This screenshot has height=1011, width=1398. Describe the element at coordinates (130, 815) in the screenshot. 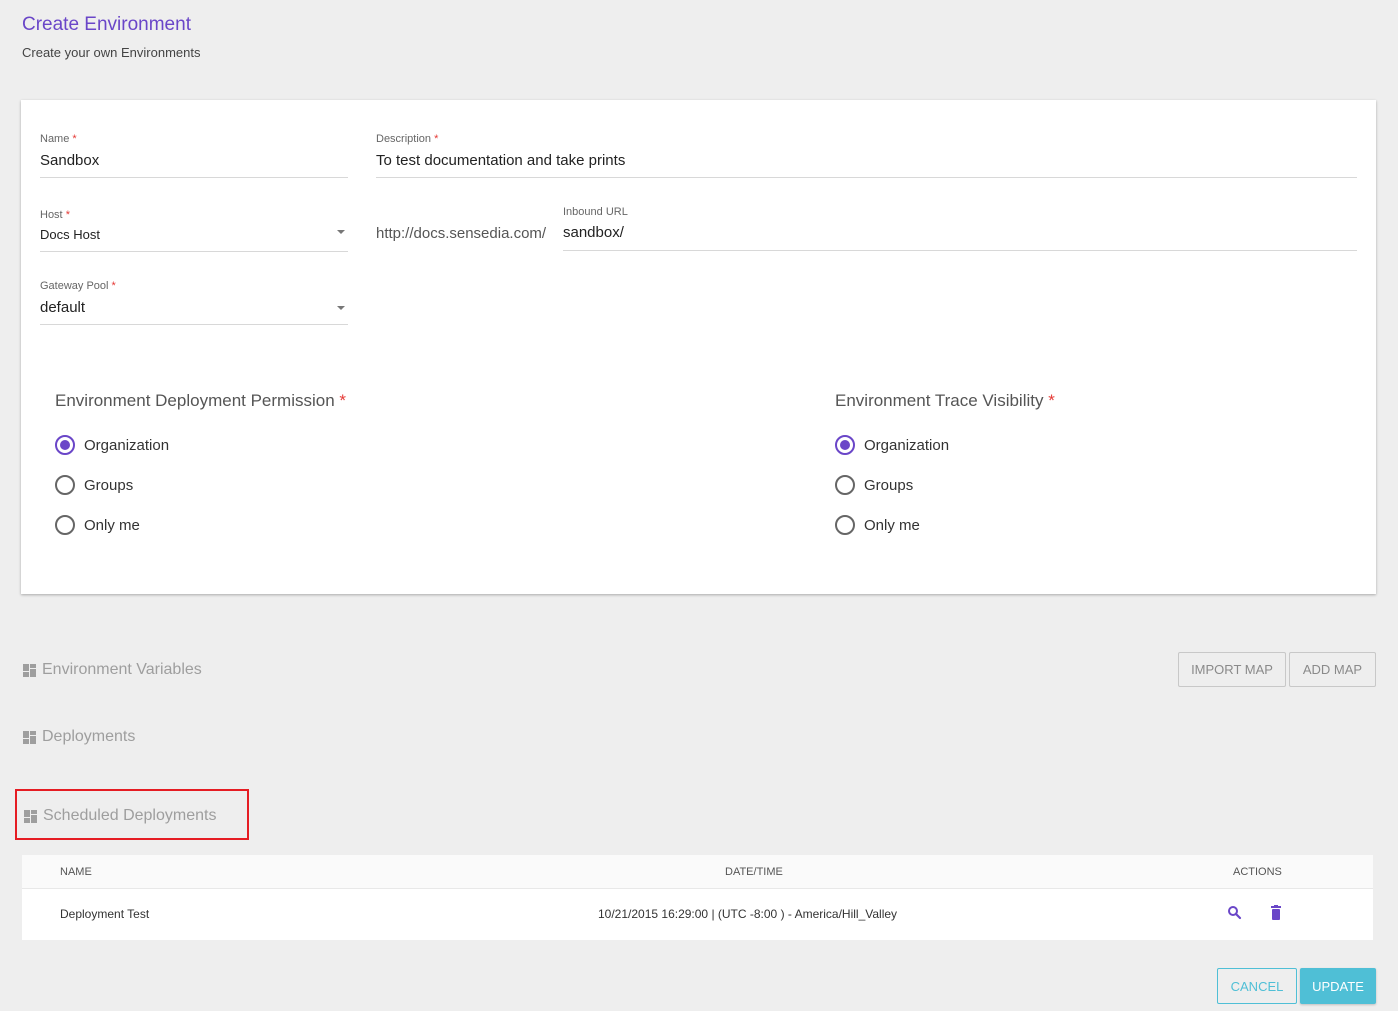

I see `scheduled-deployments-label: Scheduled Deployments` at that location.